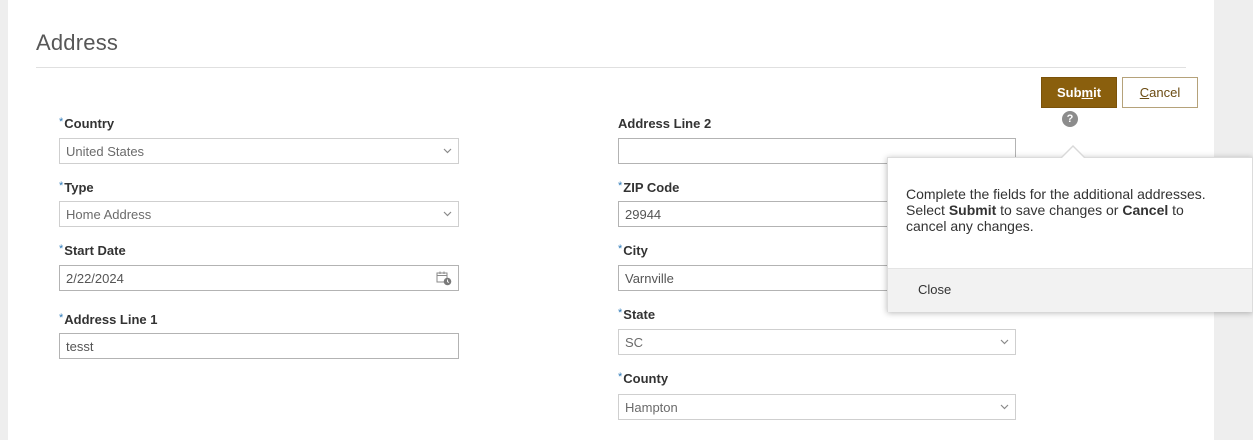 The width and height of the screenshot is (1253, 440). Describe the element at coordinates (1145, 210) in the screenshot. I see `help-text-cancel: Cancel` at that location.